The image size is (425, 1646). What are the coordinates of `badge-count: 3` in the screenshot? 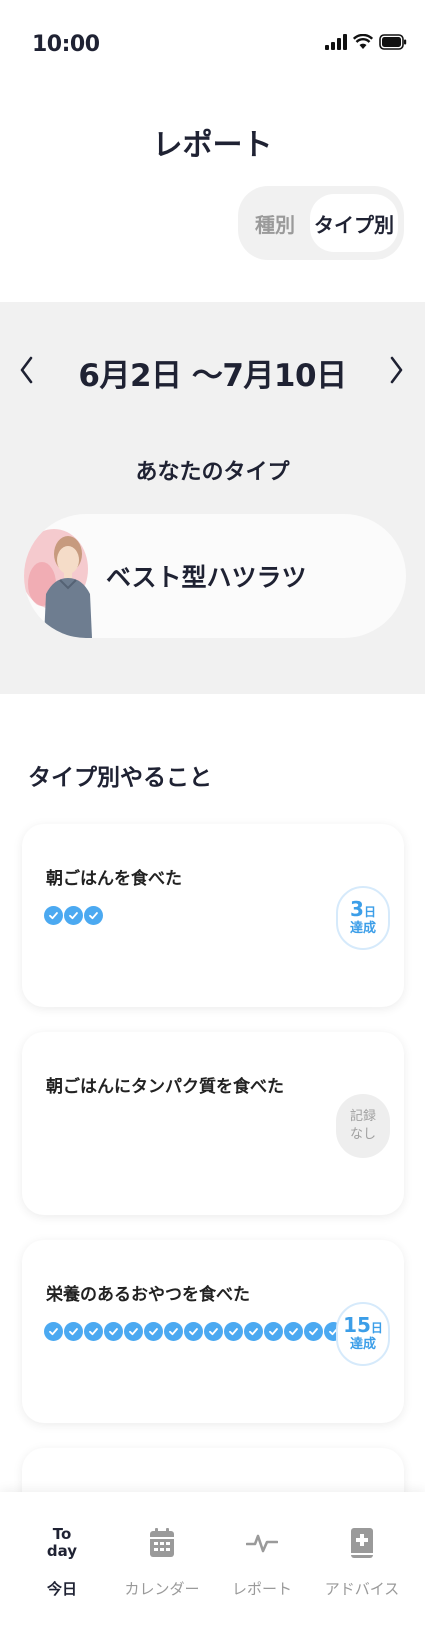 It's located at (357, 909).